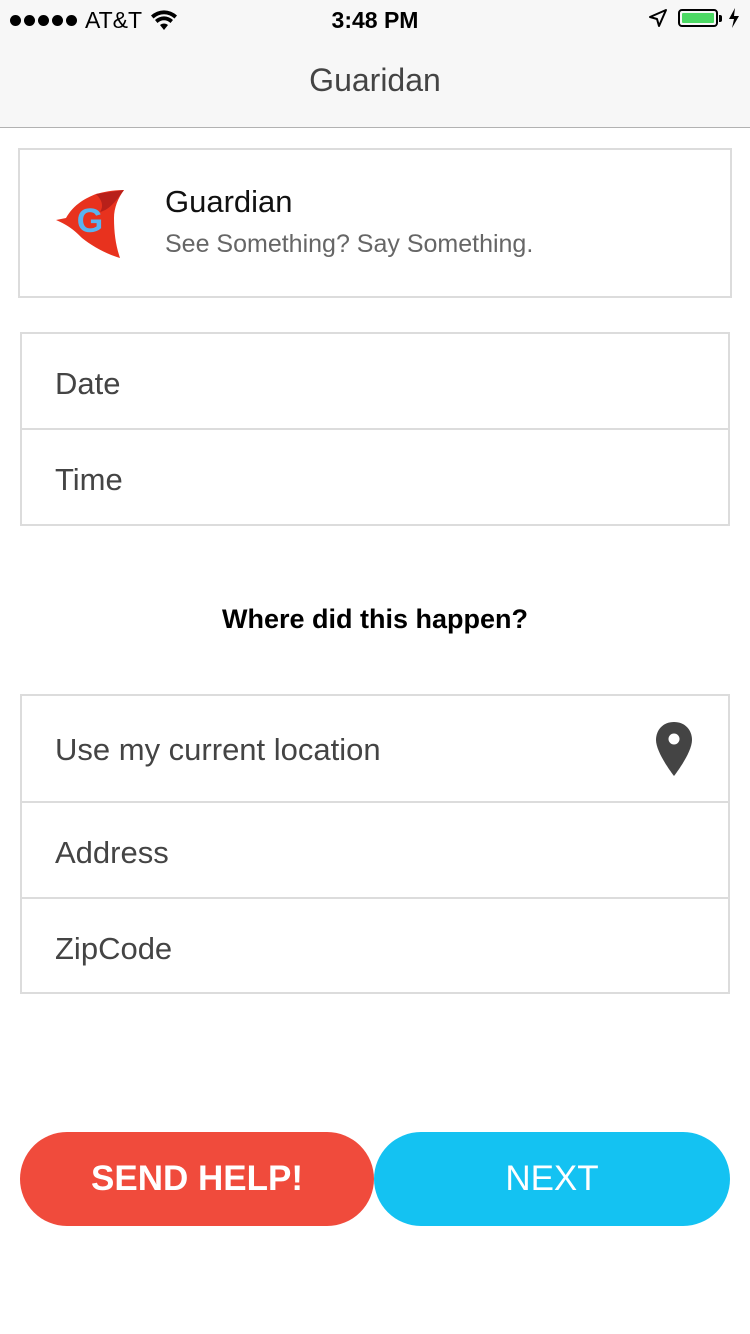  Describe the element at coordinates (374, 619) in the screenshot. I see `location-heading: Where did this happen?` at that location.